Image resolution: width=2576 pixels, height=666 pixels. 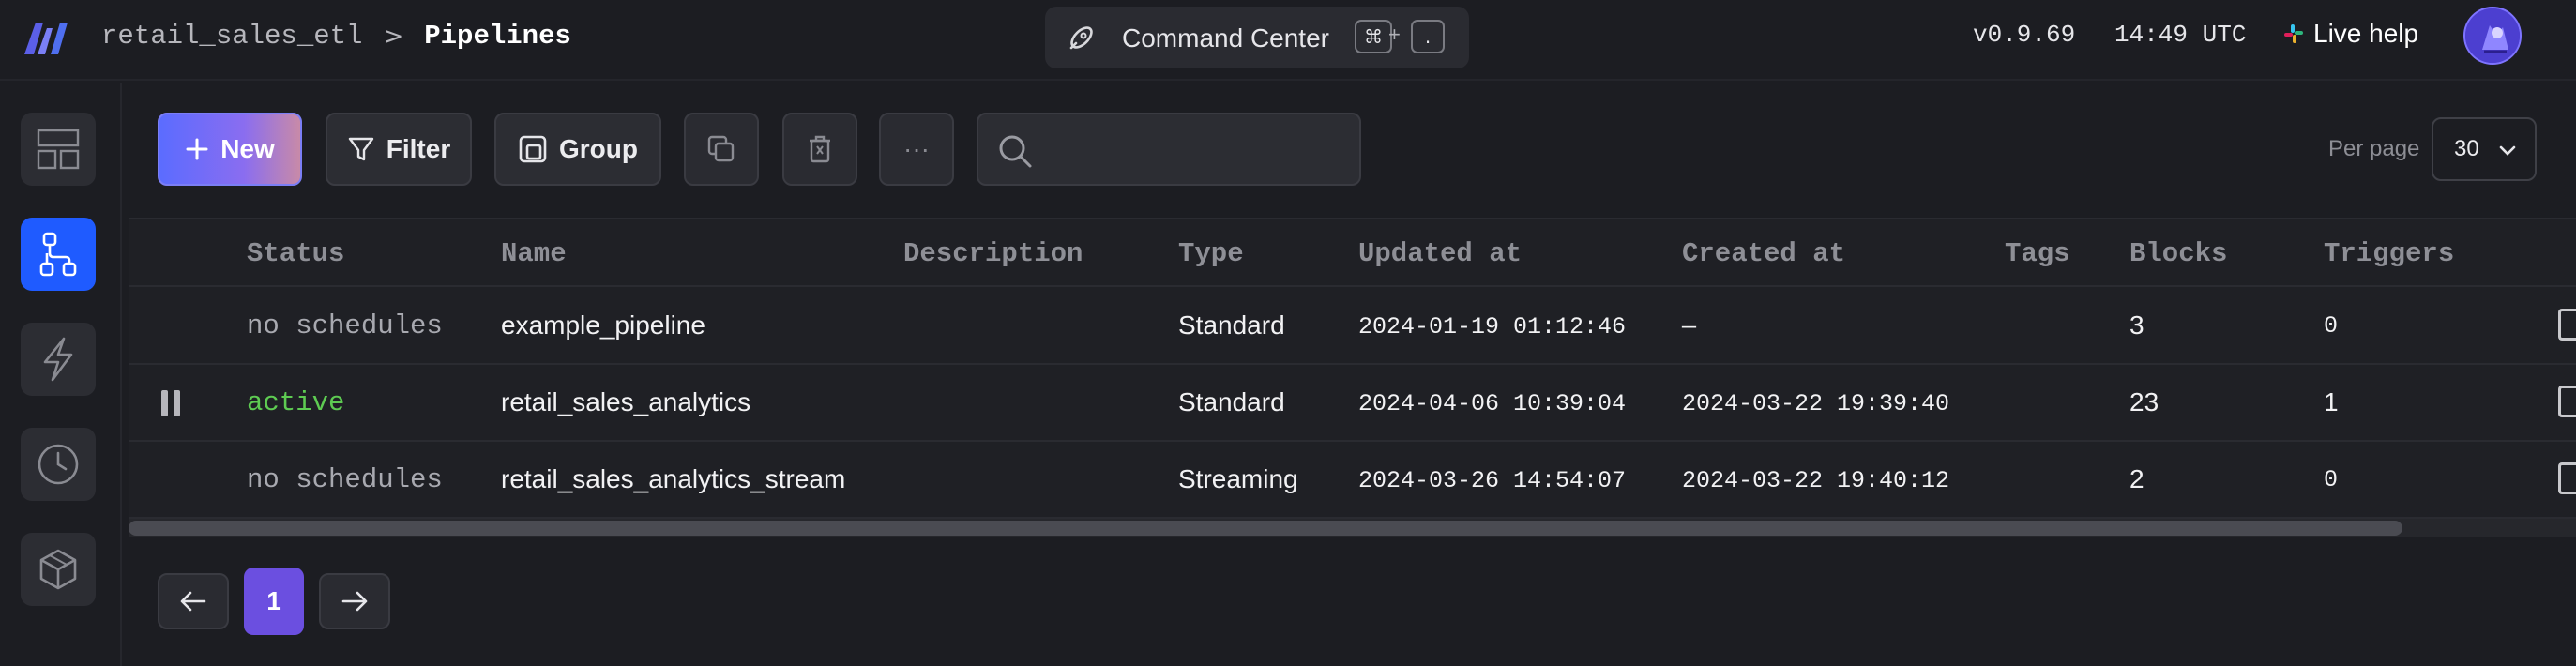 I want to click on sidebar-item-history, so click(x=58, y=465).